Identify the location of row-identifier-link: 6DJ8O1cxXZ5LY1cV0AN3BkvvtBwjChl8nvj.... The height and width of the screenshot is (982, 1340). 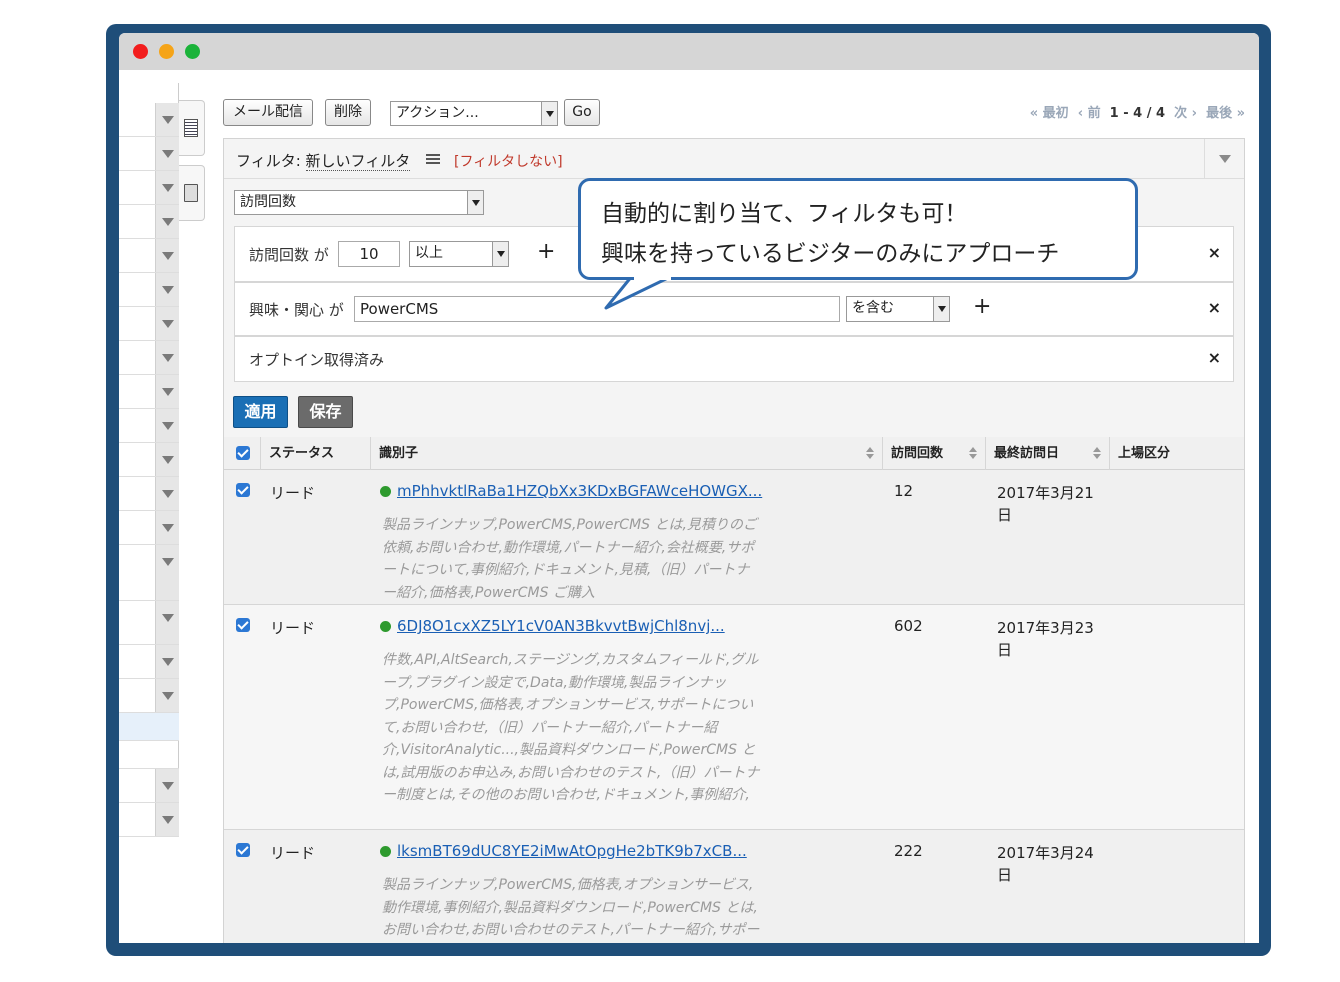
(552, 626).